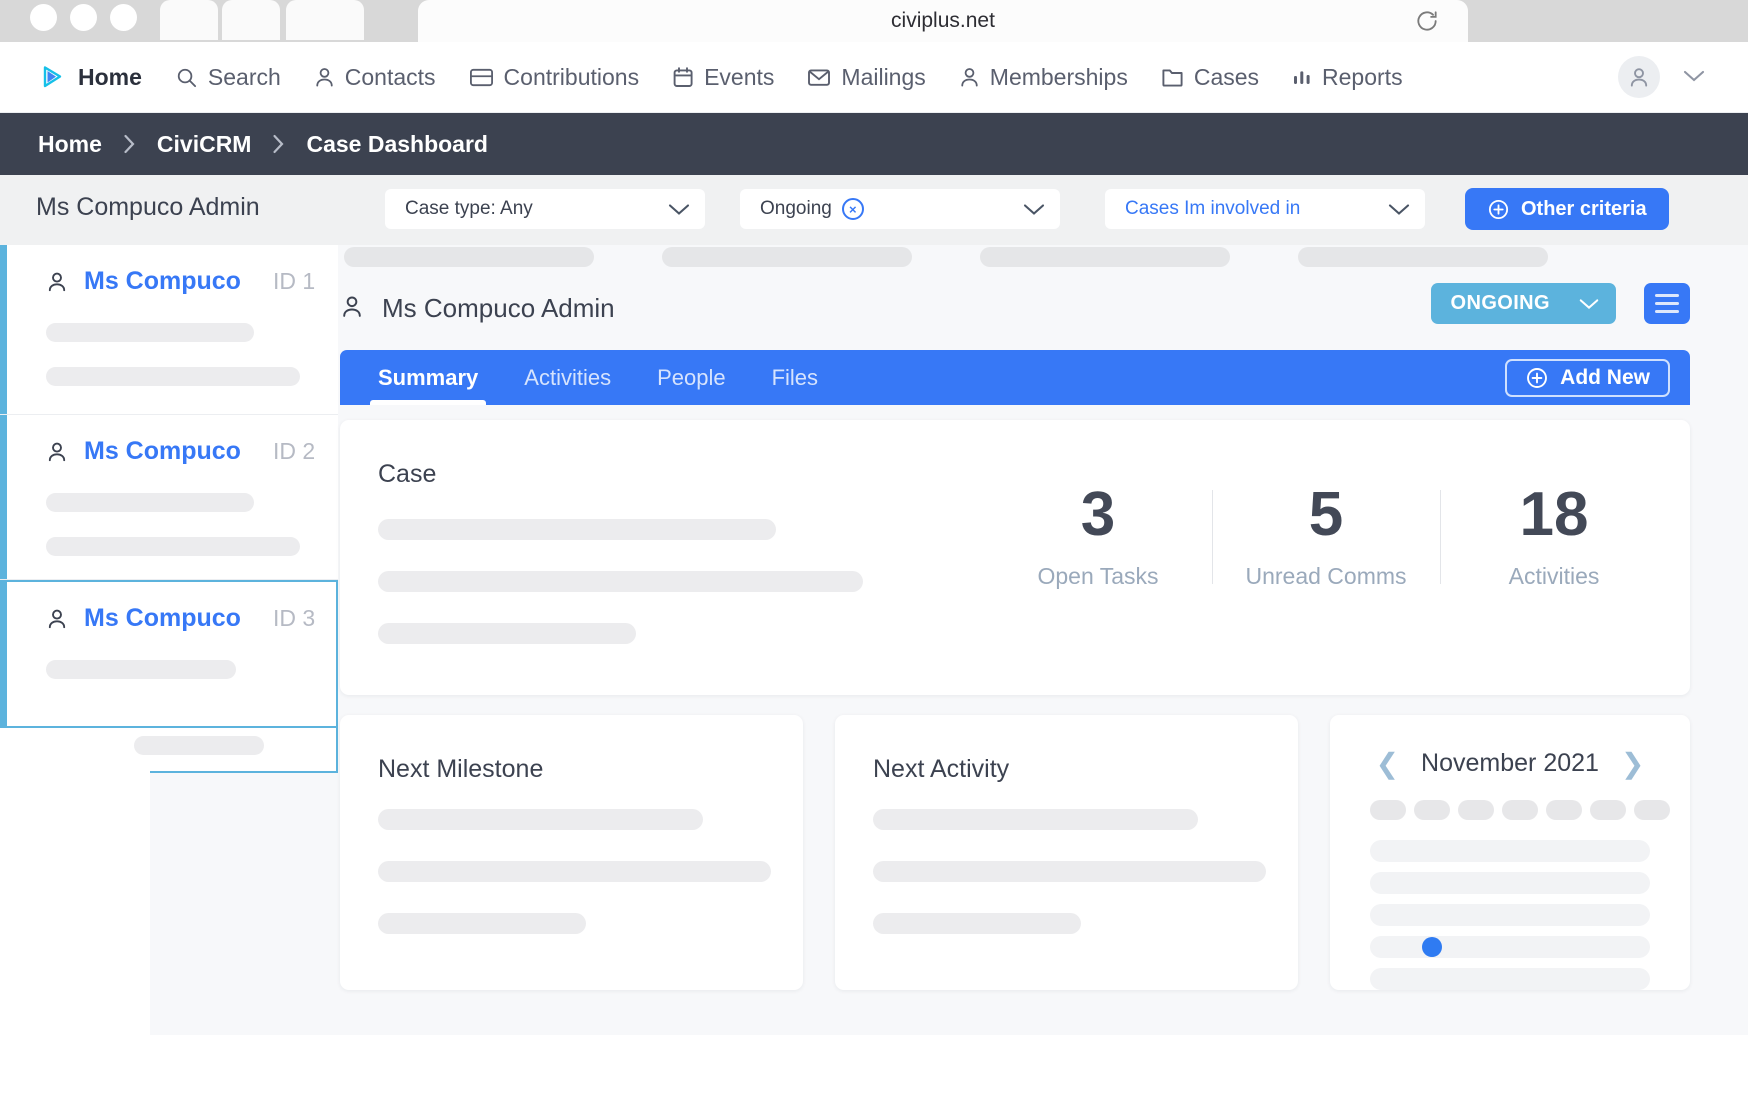  Describe the element at coordinates (941, 769) in the screenshot. I see `next-activity-title: Next Activity` at that location.